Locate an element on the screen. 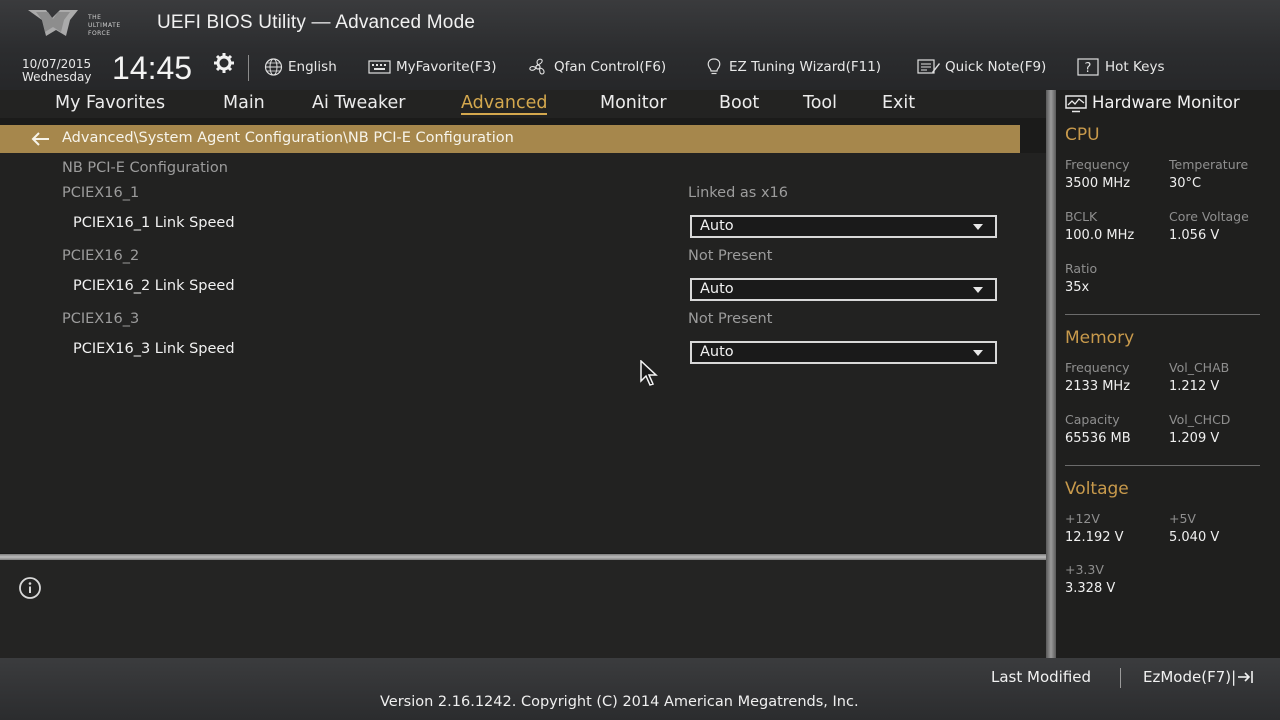 The height and width of the screenshot is (720, 1280). svg-text: ULTIMATE is located at coordinates (104, 25).